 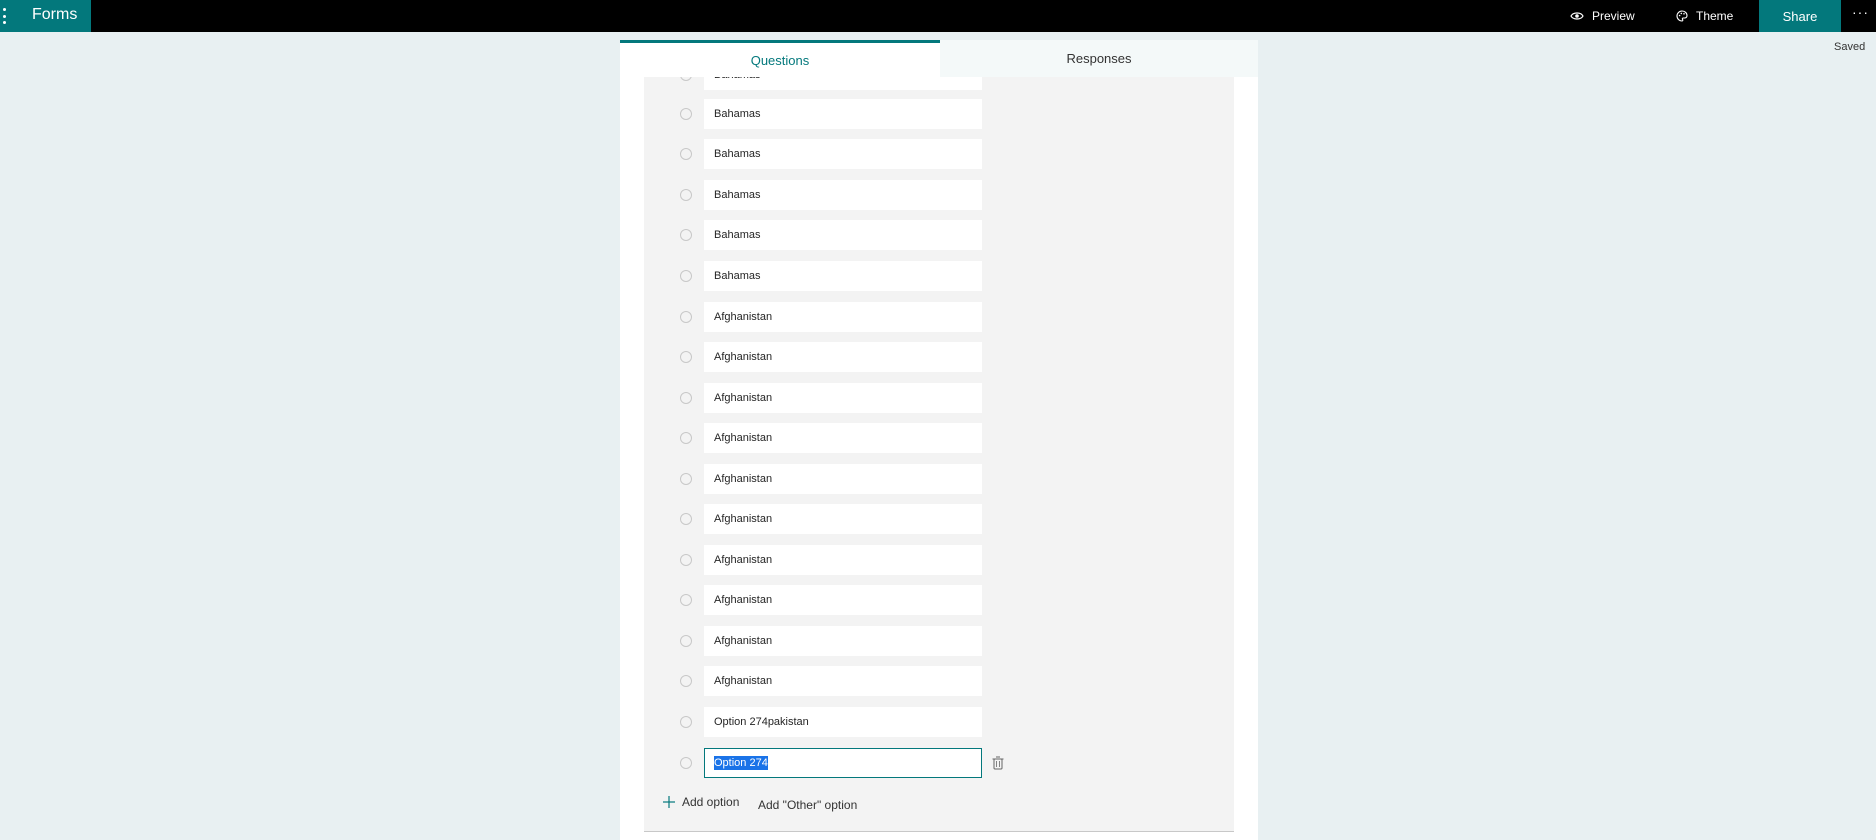 What do you see at coordinates (998, 763) in the screenshot?
I see `trash-icon` at bounding box center [998, 763].